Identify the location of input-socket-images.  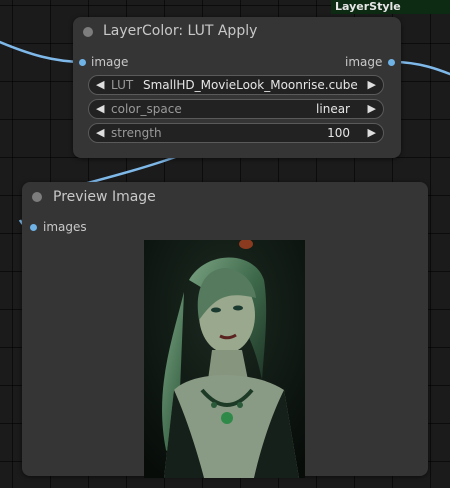
(33, 227).